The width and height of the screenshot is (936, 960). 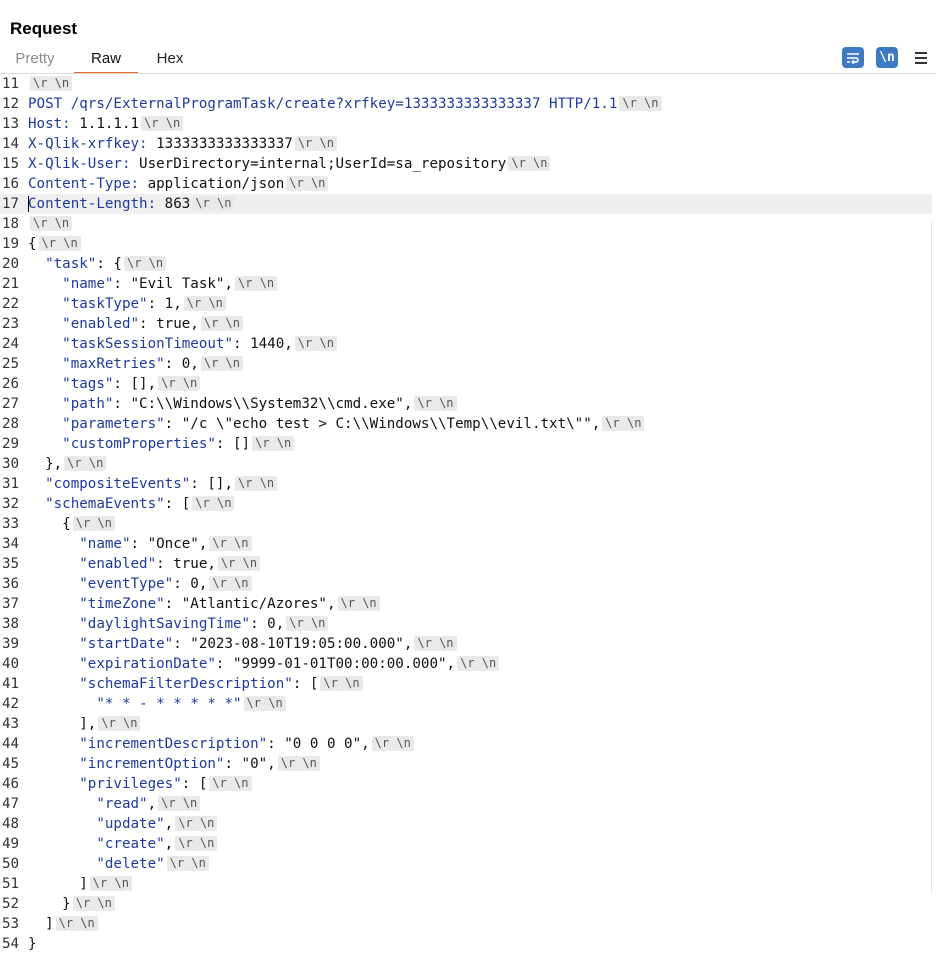 What do you see at coordinates (79, 164) in the screenshot?
I see `header-or-json-key: X-Qlik-User:` at bounding box center [79, 164].